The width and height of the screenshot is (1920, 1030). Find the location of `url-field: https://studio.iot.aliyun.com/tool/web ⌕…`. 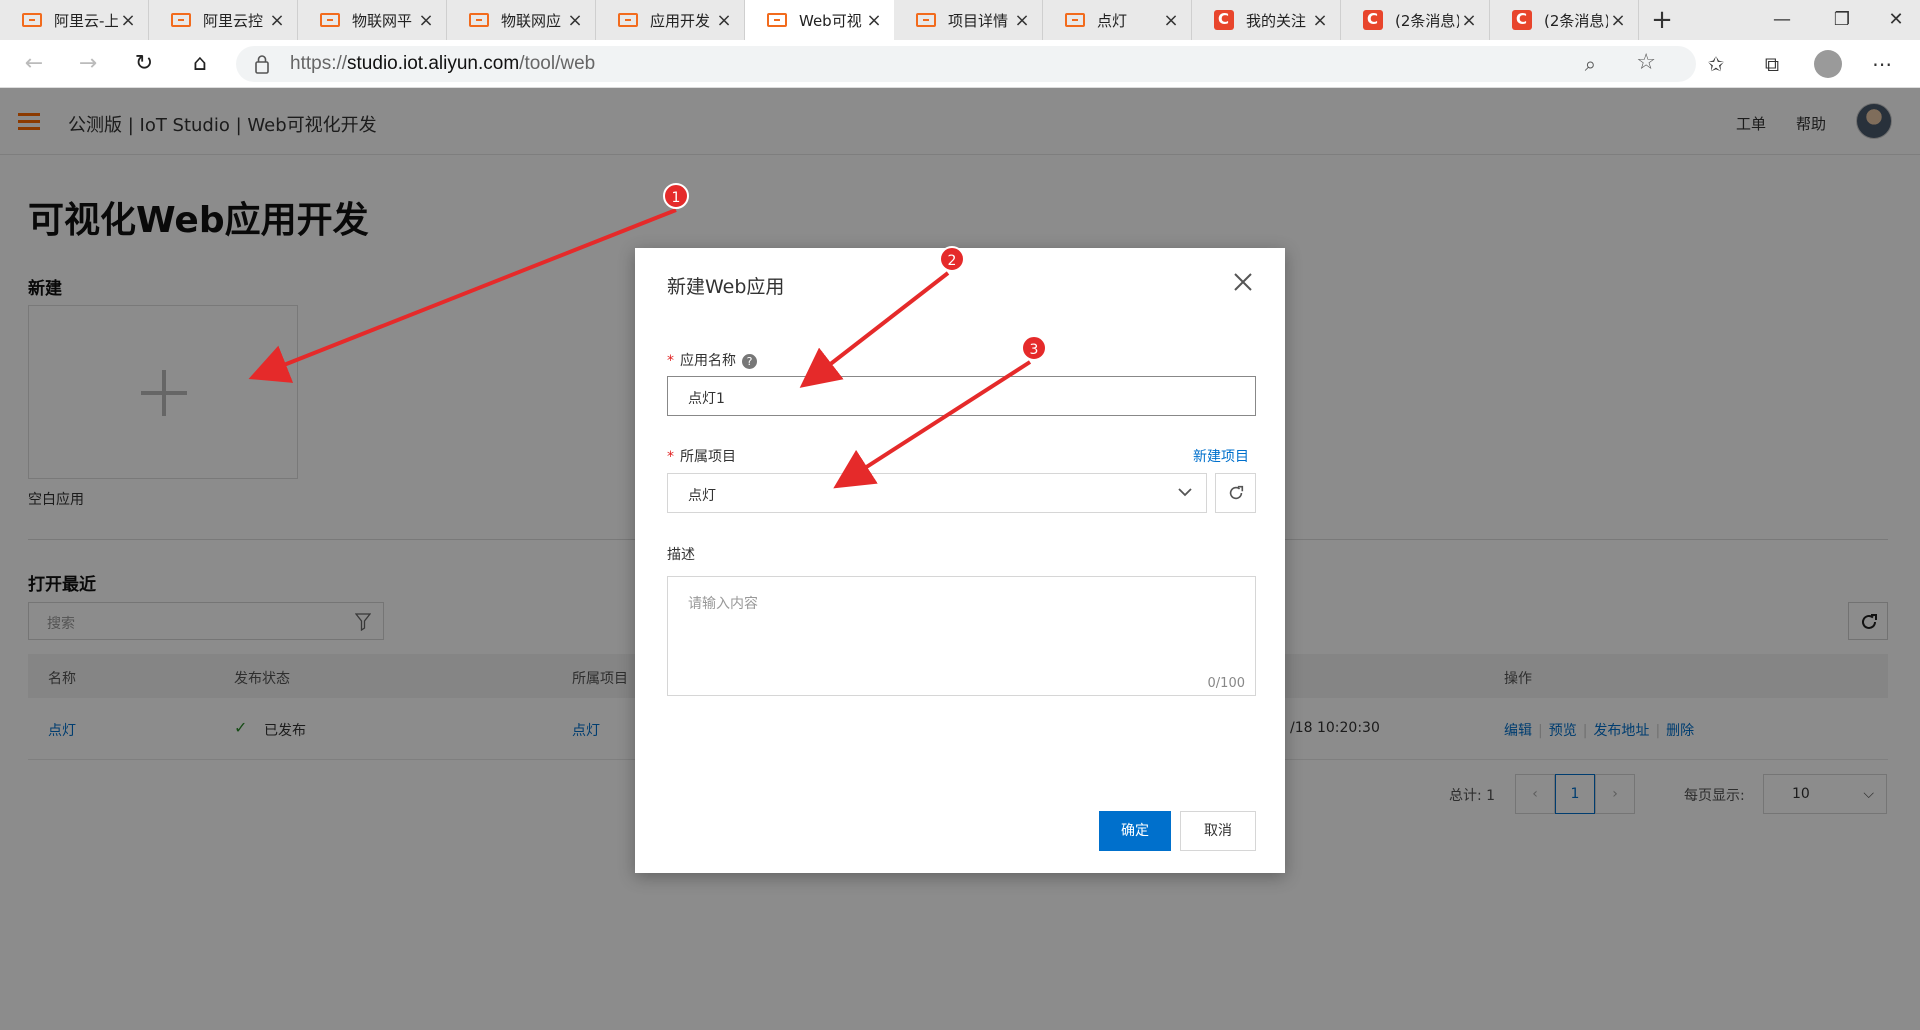

url-field: https://studio.iot.aliyun.com/tool/web ⌕… is located at coordinates (966, 64).